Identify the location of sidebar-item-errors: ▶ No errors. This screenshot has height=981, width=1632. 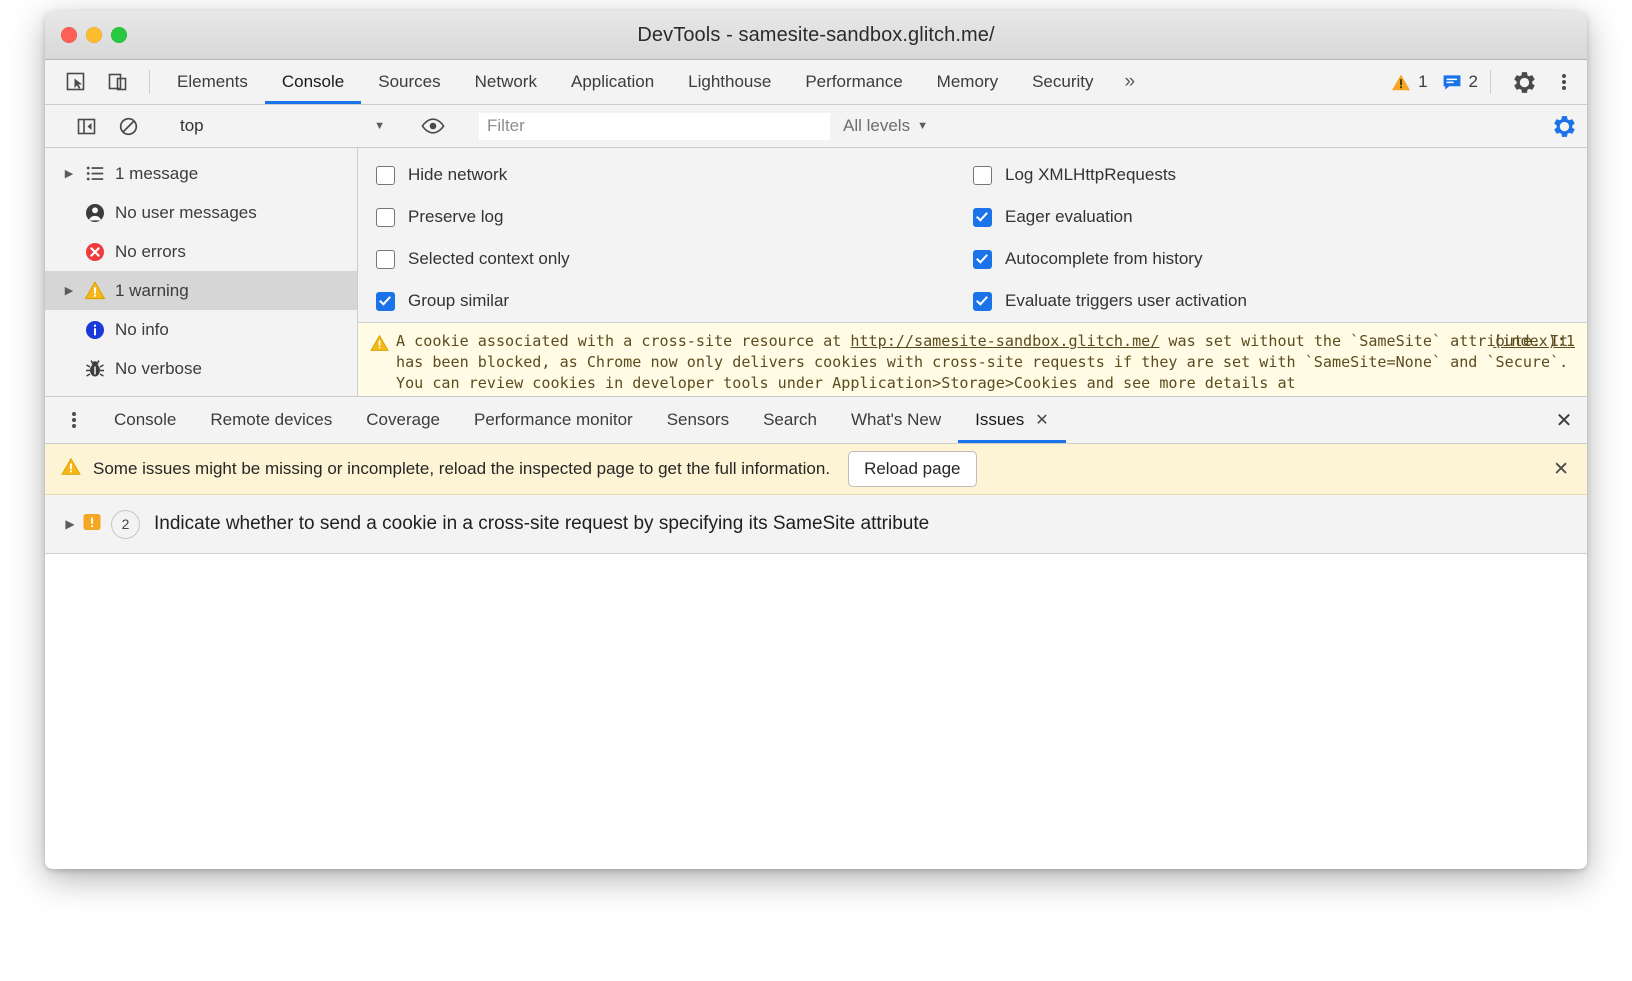
(201, 251).